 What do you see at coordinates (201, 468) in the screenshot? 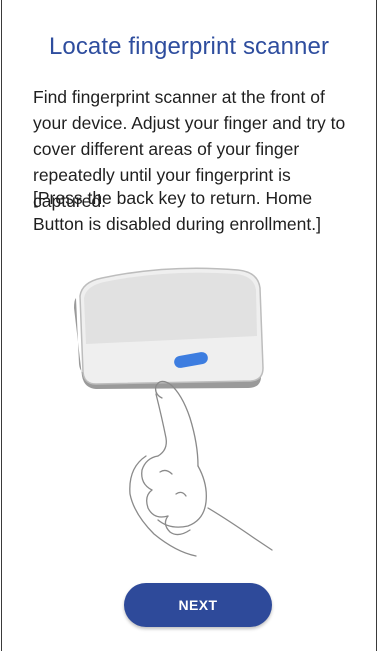
I see `hand-line-art` at bounding box center [201, 468].